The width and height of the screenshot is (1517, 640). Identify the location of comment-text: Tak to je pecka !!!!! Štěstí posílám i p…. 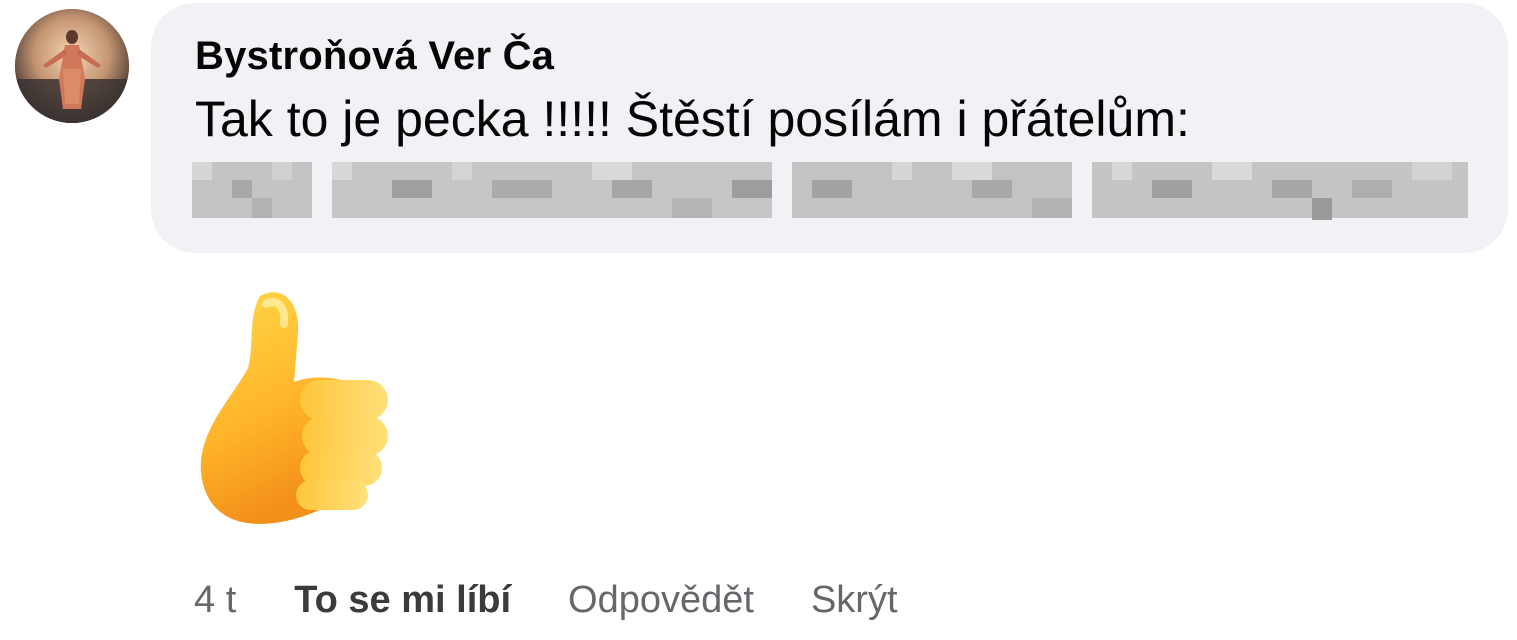
(692, 119).